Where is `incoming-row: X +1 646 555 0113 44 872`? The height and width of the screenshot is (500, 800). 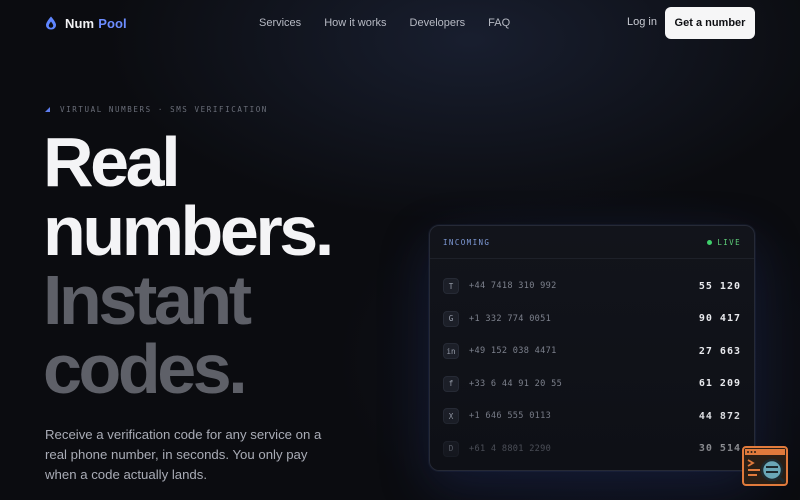
incoming-row: X +1 646 555 0113 44 872 is located at coordinates (592, 416).